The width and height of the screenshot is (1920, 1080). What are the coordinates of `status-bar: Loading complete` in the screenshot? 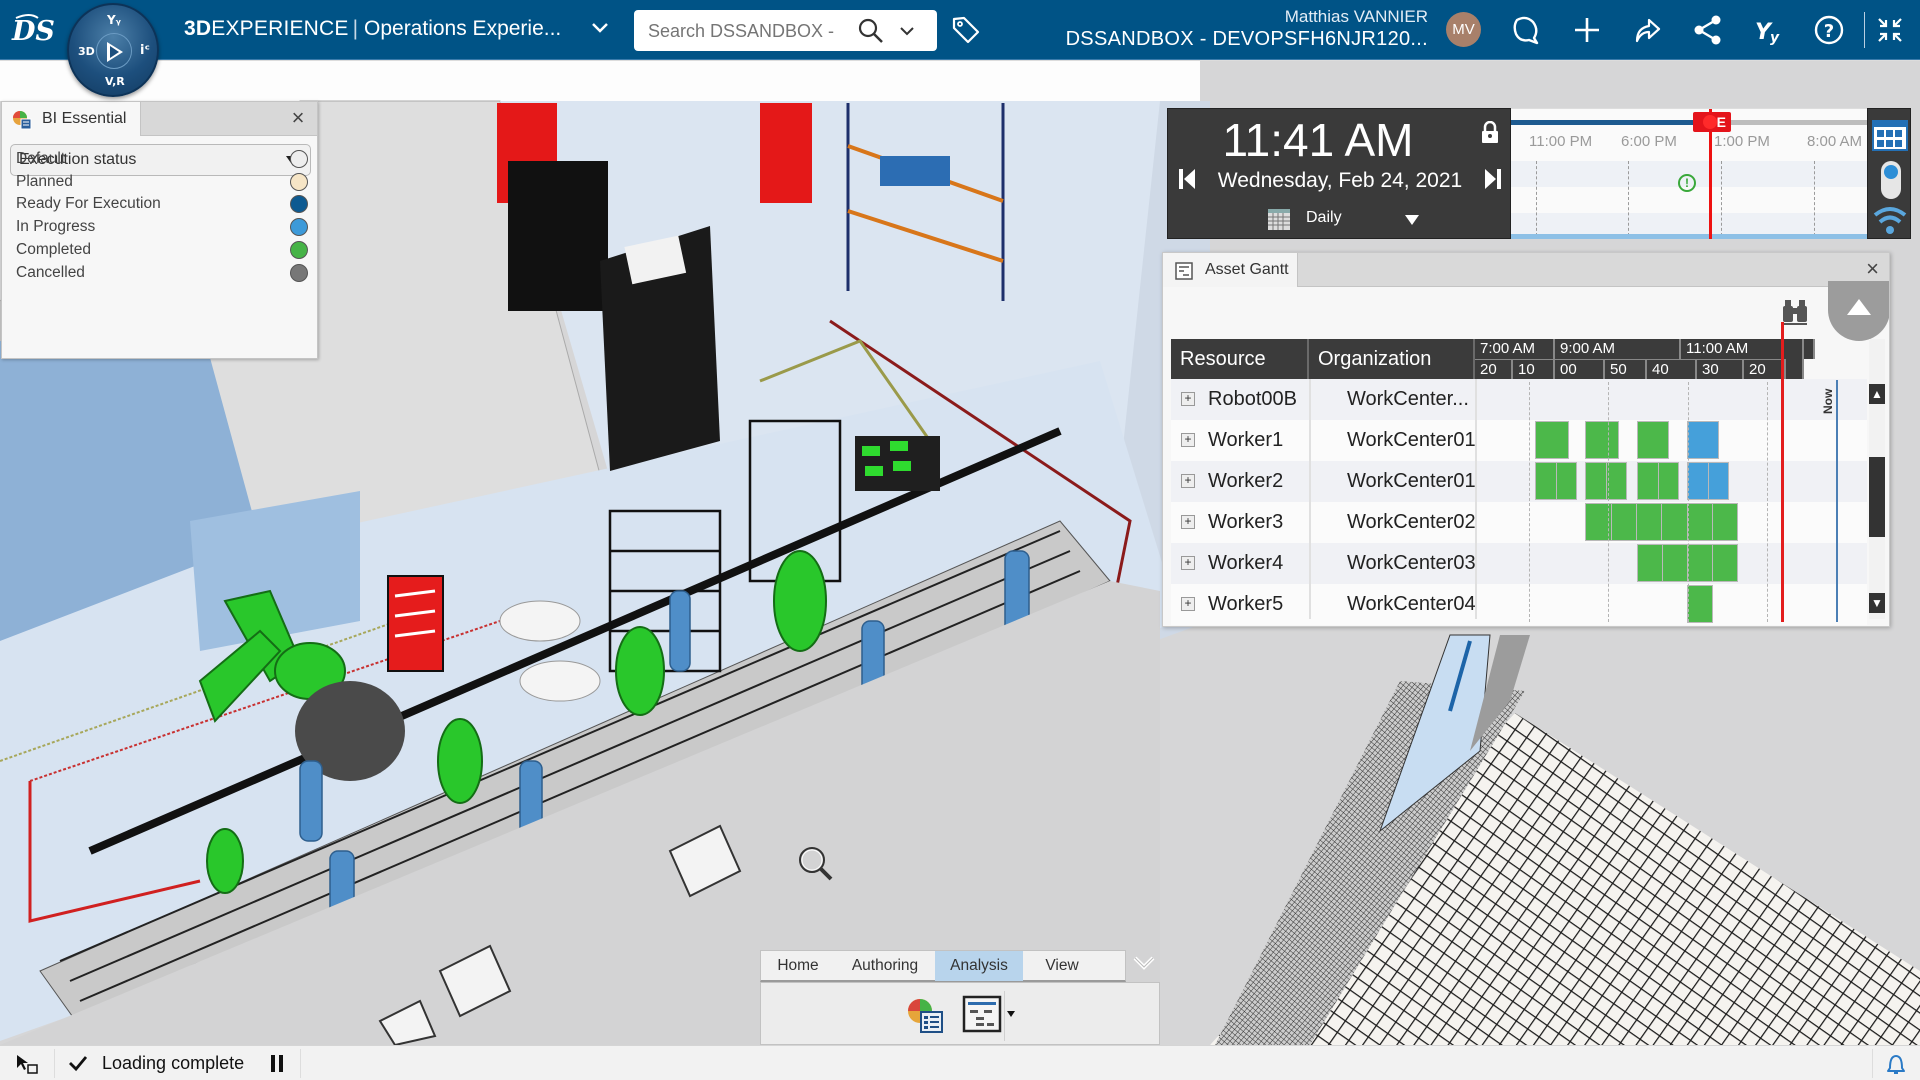 It's located at (960, 1062).